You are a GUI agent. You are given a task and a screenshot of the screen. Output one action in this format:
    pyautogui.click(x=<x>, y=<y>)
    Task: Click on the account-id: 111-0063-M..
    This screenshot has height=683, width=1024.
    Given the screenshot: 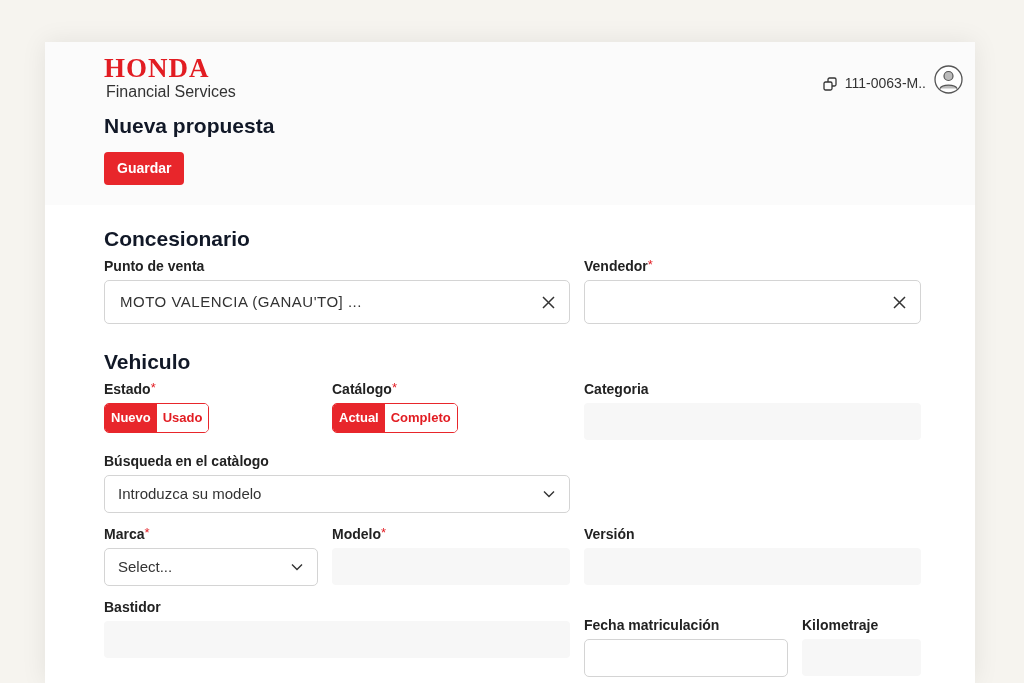 What is the action you would take?
    pyautogui.click(x=885, y=83)
    